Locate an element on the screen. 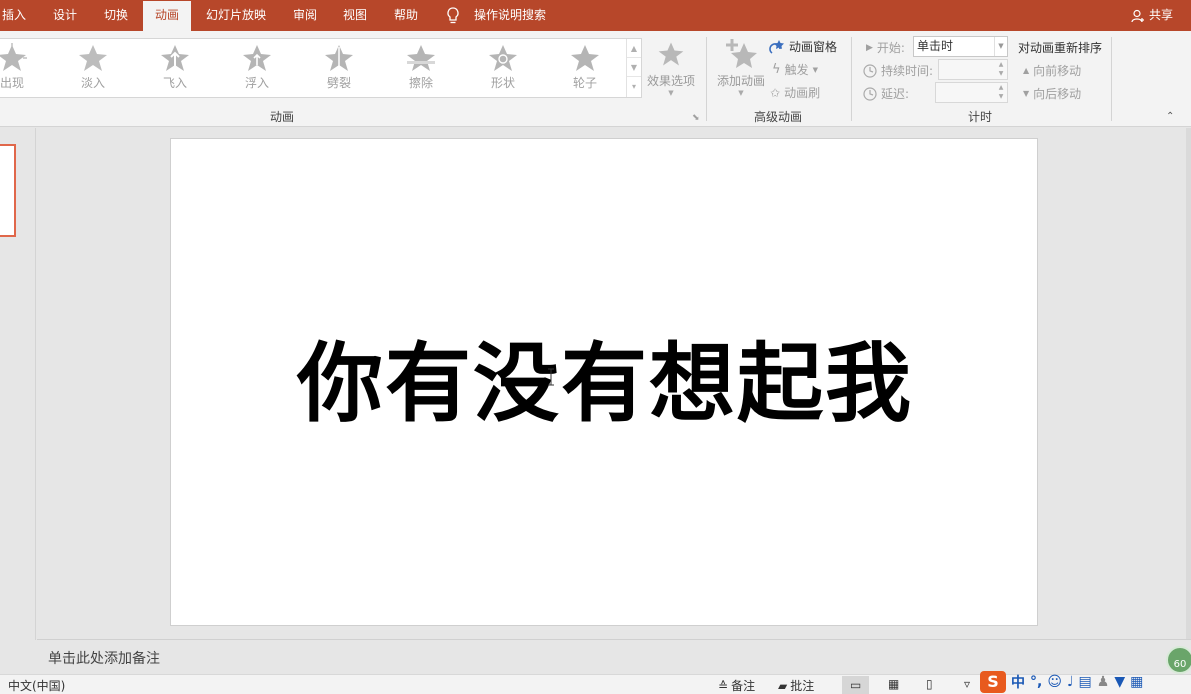  ime-punctuation: °, is located at coordinates (1036, 682).